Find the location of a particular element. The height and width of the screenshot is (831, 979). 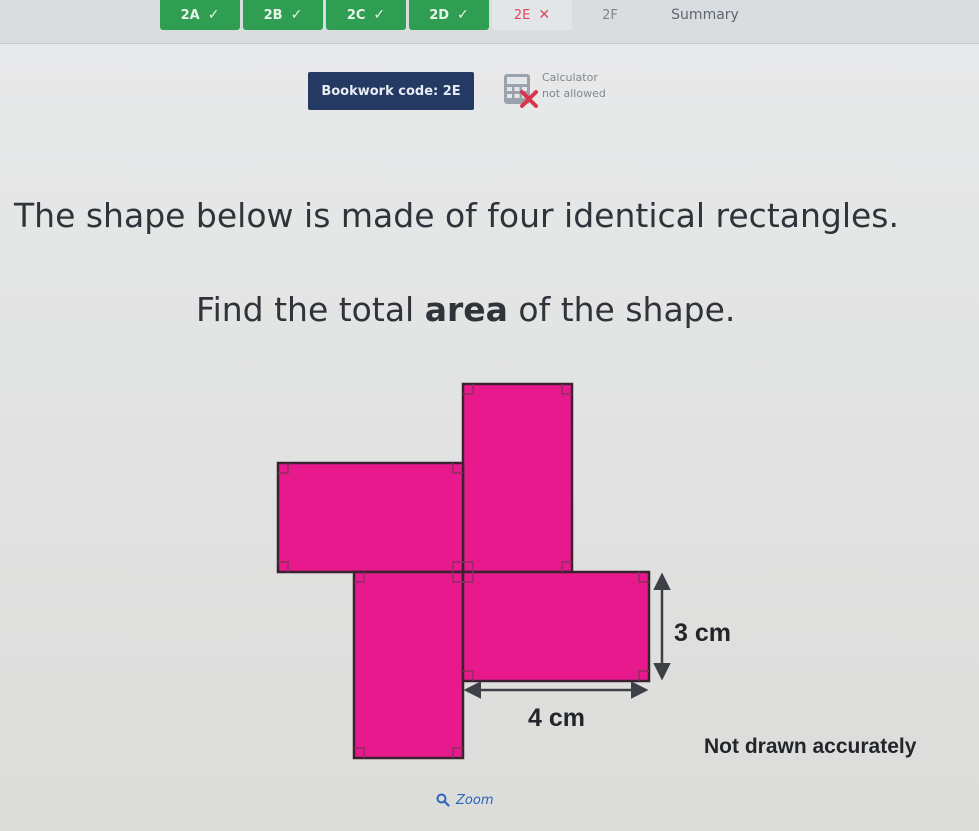

tab-2a: 2A ✓ is located at coordinates (200, 15).